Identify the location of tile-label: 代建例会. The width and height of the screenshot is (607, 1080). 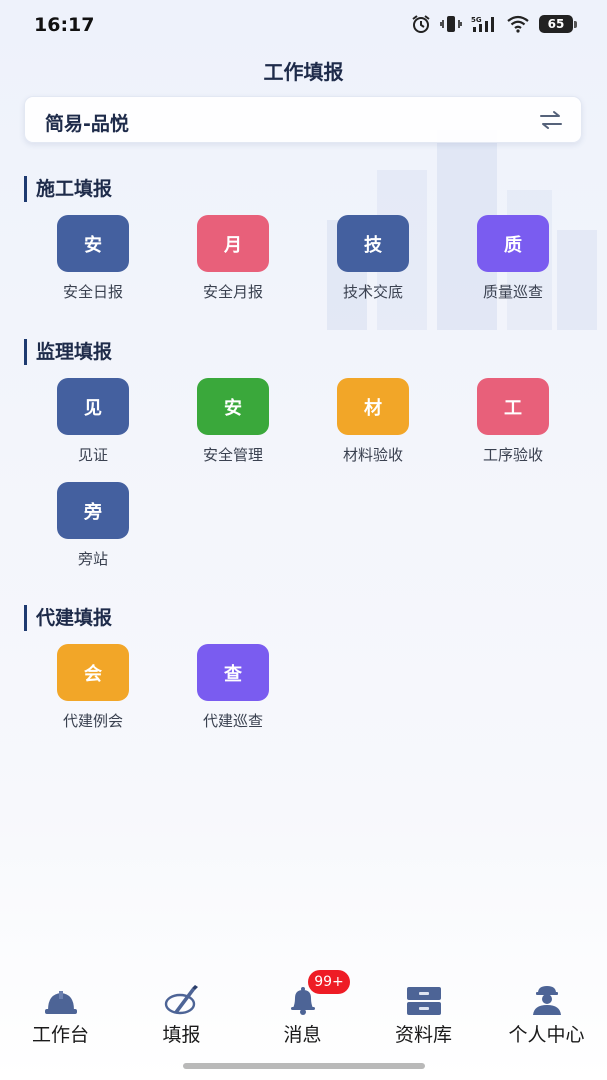
(92, 721).